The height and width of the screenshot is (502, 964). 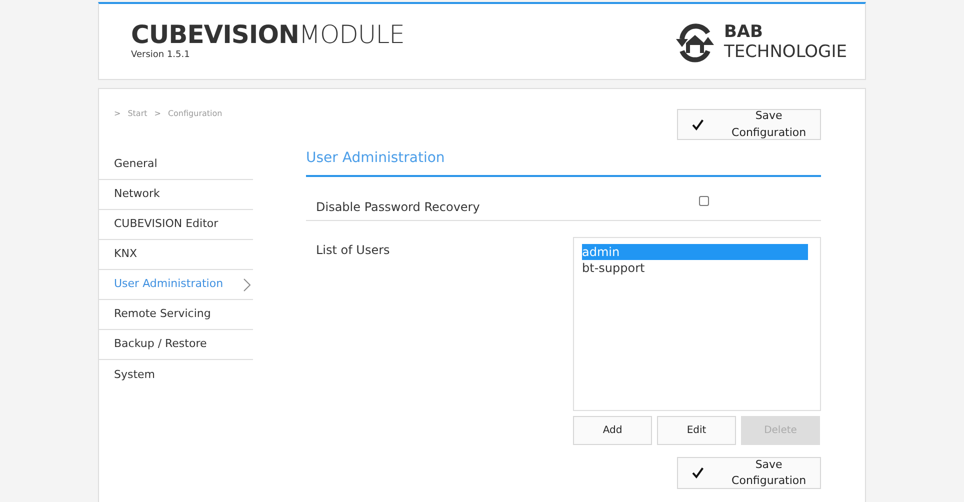 I want to click on brand-name: CUBEVISION, so click(x=215, y=34).